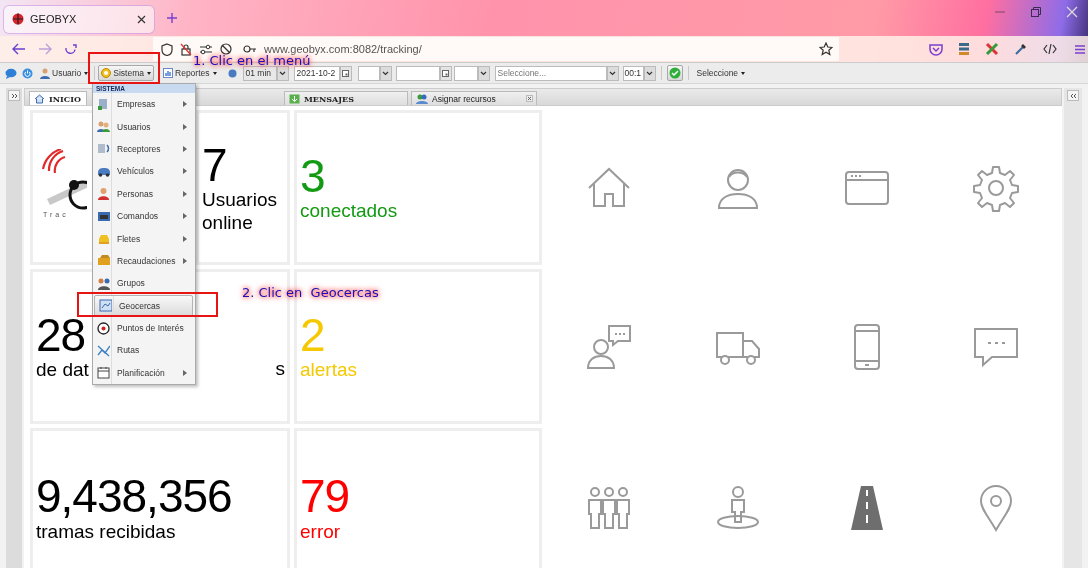 The image size is (1088, 568). Describe the element at coordinates (103, 127) in the screenshot. I see `users-icon` at that location.